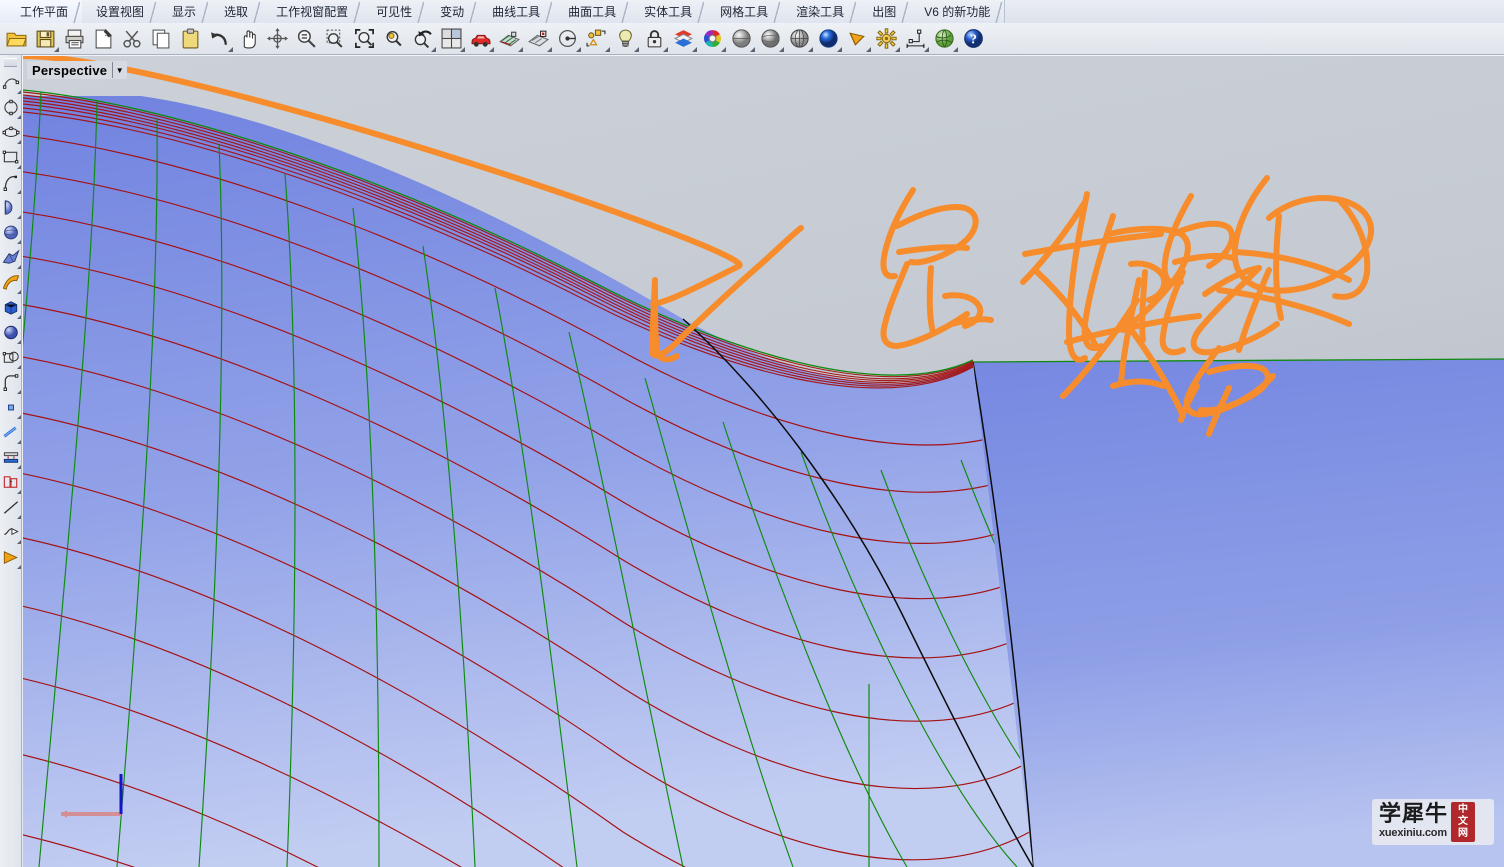 The width and height of the screenshot is (1504, 867). What do you see at coordinates (821, 11) in the screenshot?
I see `tab-render-tools: 渲染工具` at bounding box center [821, 11].